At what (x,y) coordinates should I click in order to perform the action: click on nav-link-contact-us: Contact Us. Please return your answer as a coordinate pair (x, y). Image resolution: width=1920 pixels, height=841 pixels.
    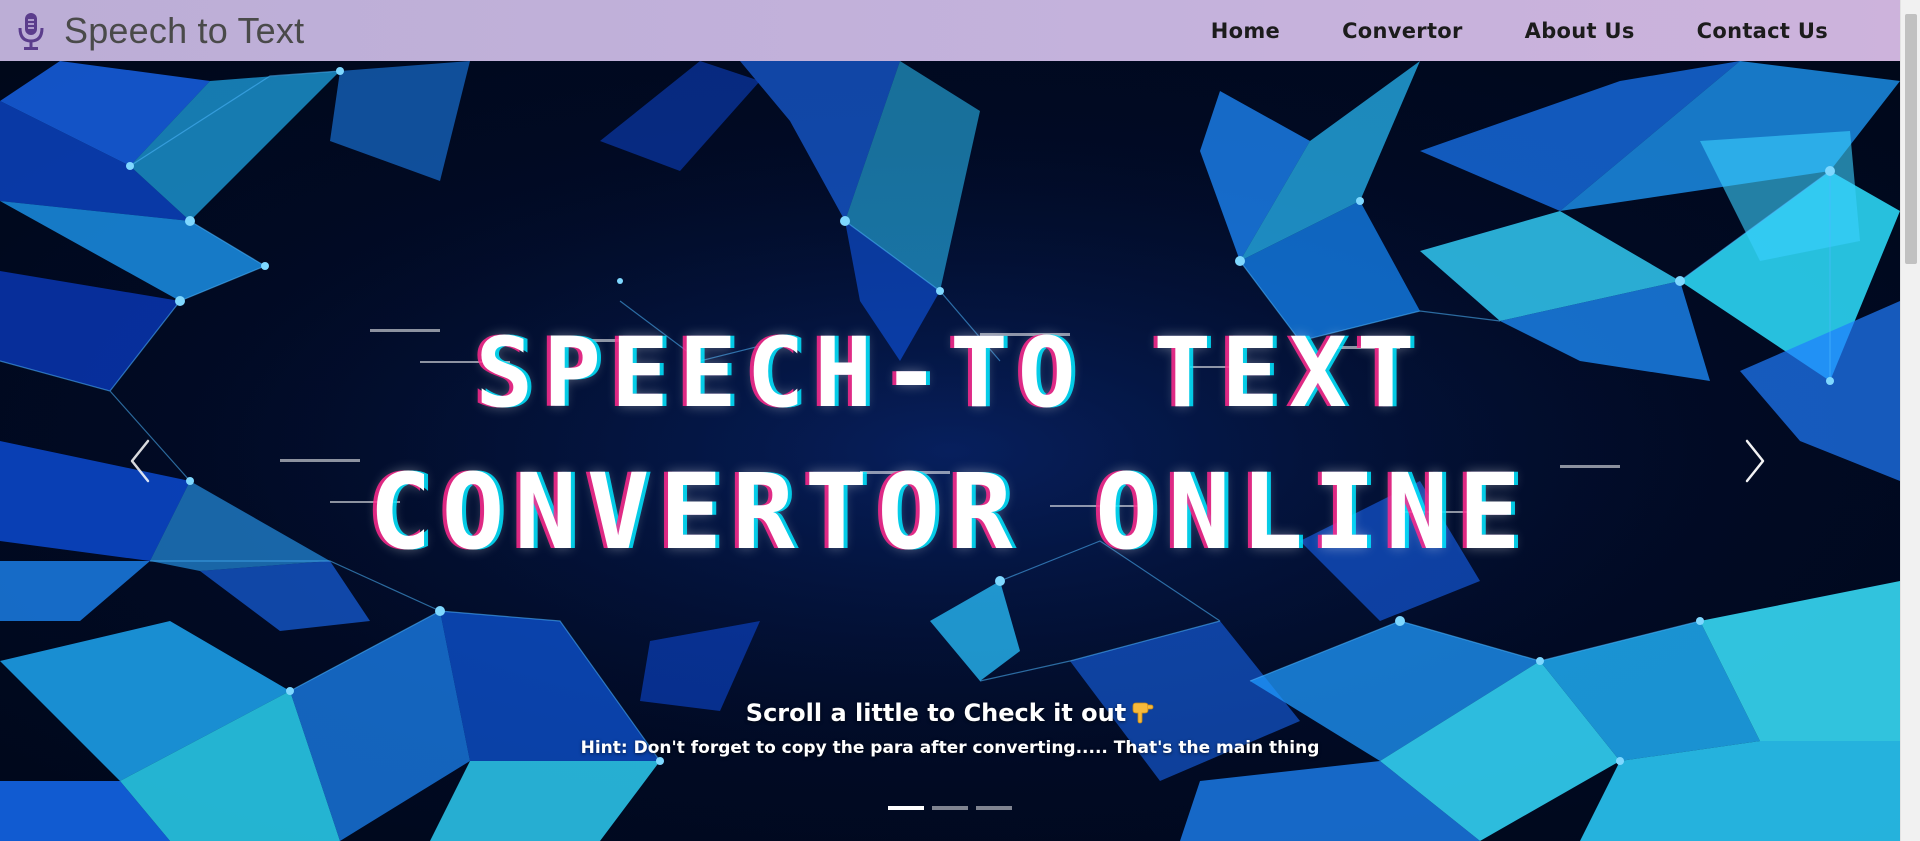
    Looking at the image, I should click on (1762, 31).